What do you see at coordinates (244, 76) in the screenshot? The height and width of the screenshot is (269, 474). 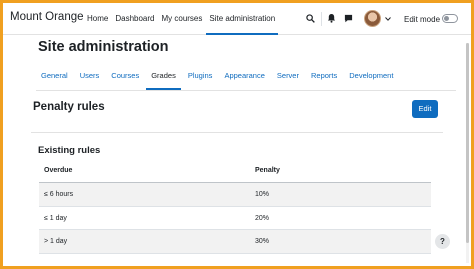 I see `tab-appearance: Appearance` at bounding box center [244, 76].